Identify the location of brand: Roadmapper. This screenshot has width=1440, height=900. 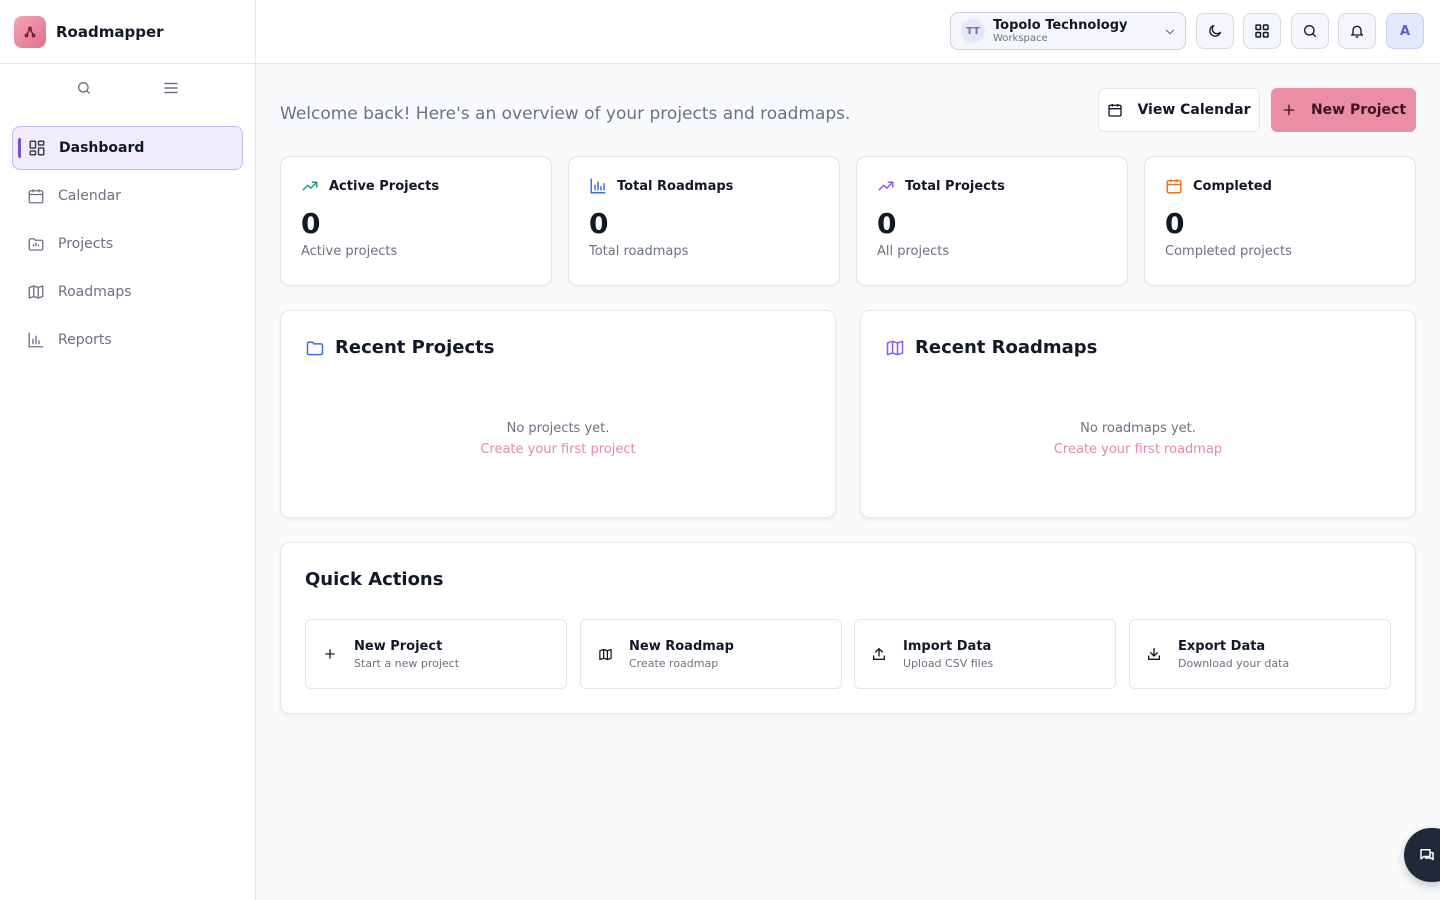
(127, 32).